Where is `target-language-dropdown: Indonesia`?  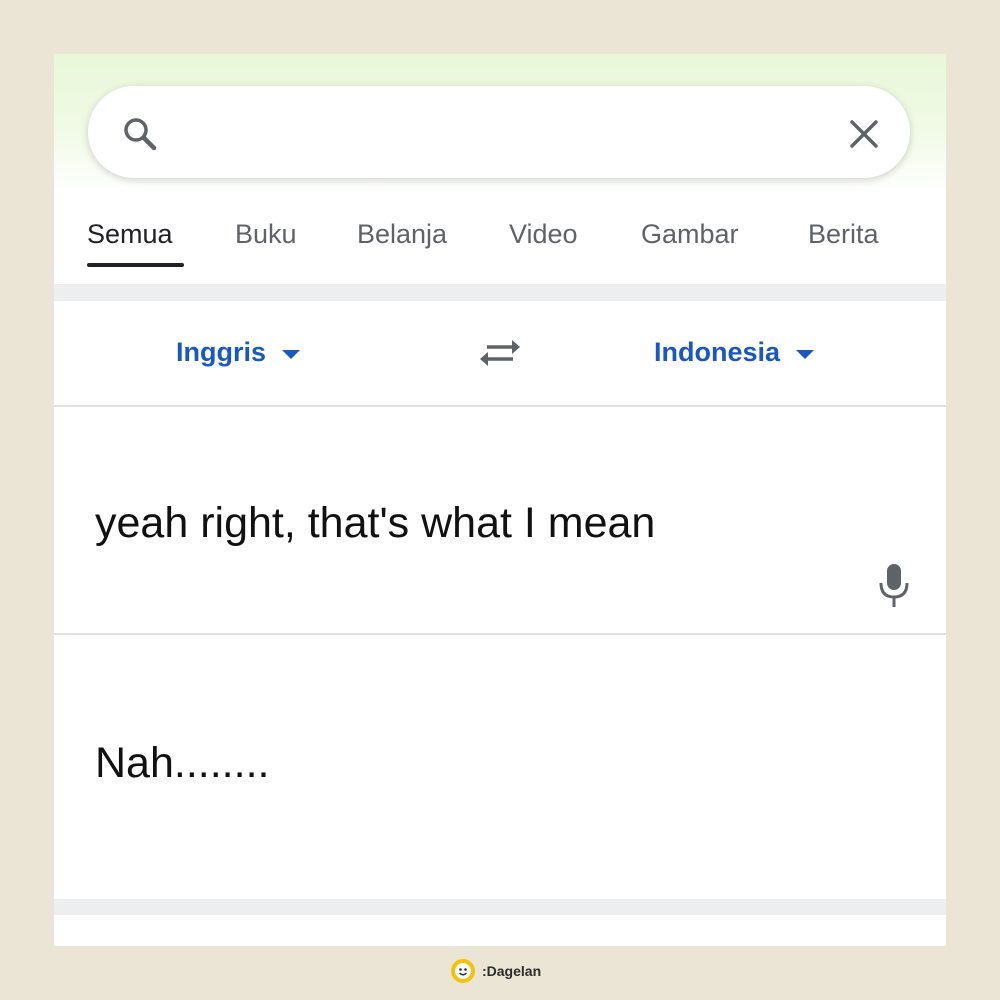 target-language-dropdown: Indonesia is located at coordinates (734, 352).